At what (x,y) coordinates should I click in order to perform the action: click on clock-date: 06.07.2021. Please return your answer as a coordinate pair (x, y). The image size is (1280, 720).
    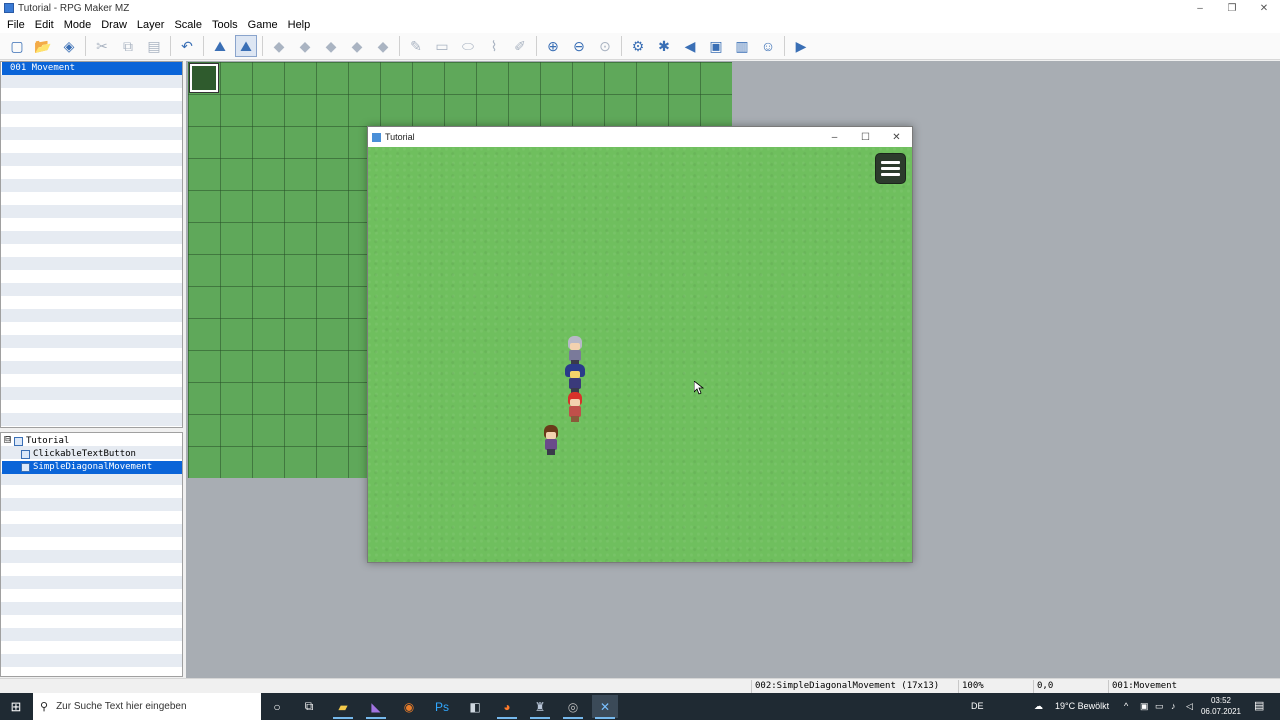
    Looking at the image, I should click on (1221, 711).